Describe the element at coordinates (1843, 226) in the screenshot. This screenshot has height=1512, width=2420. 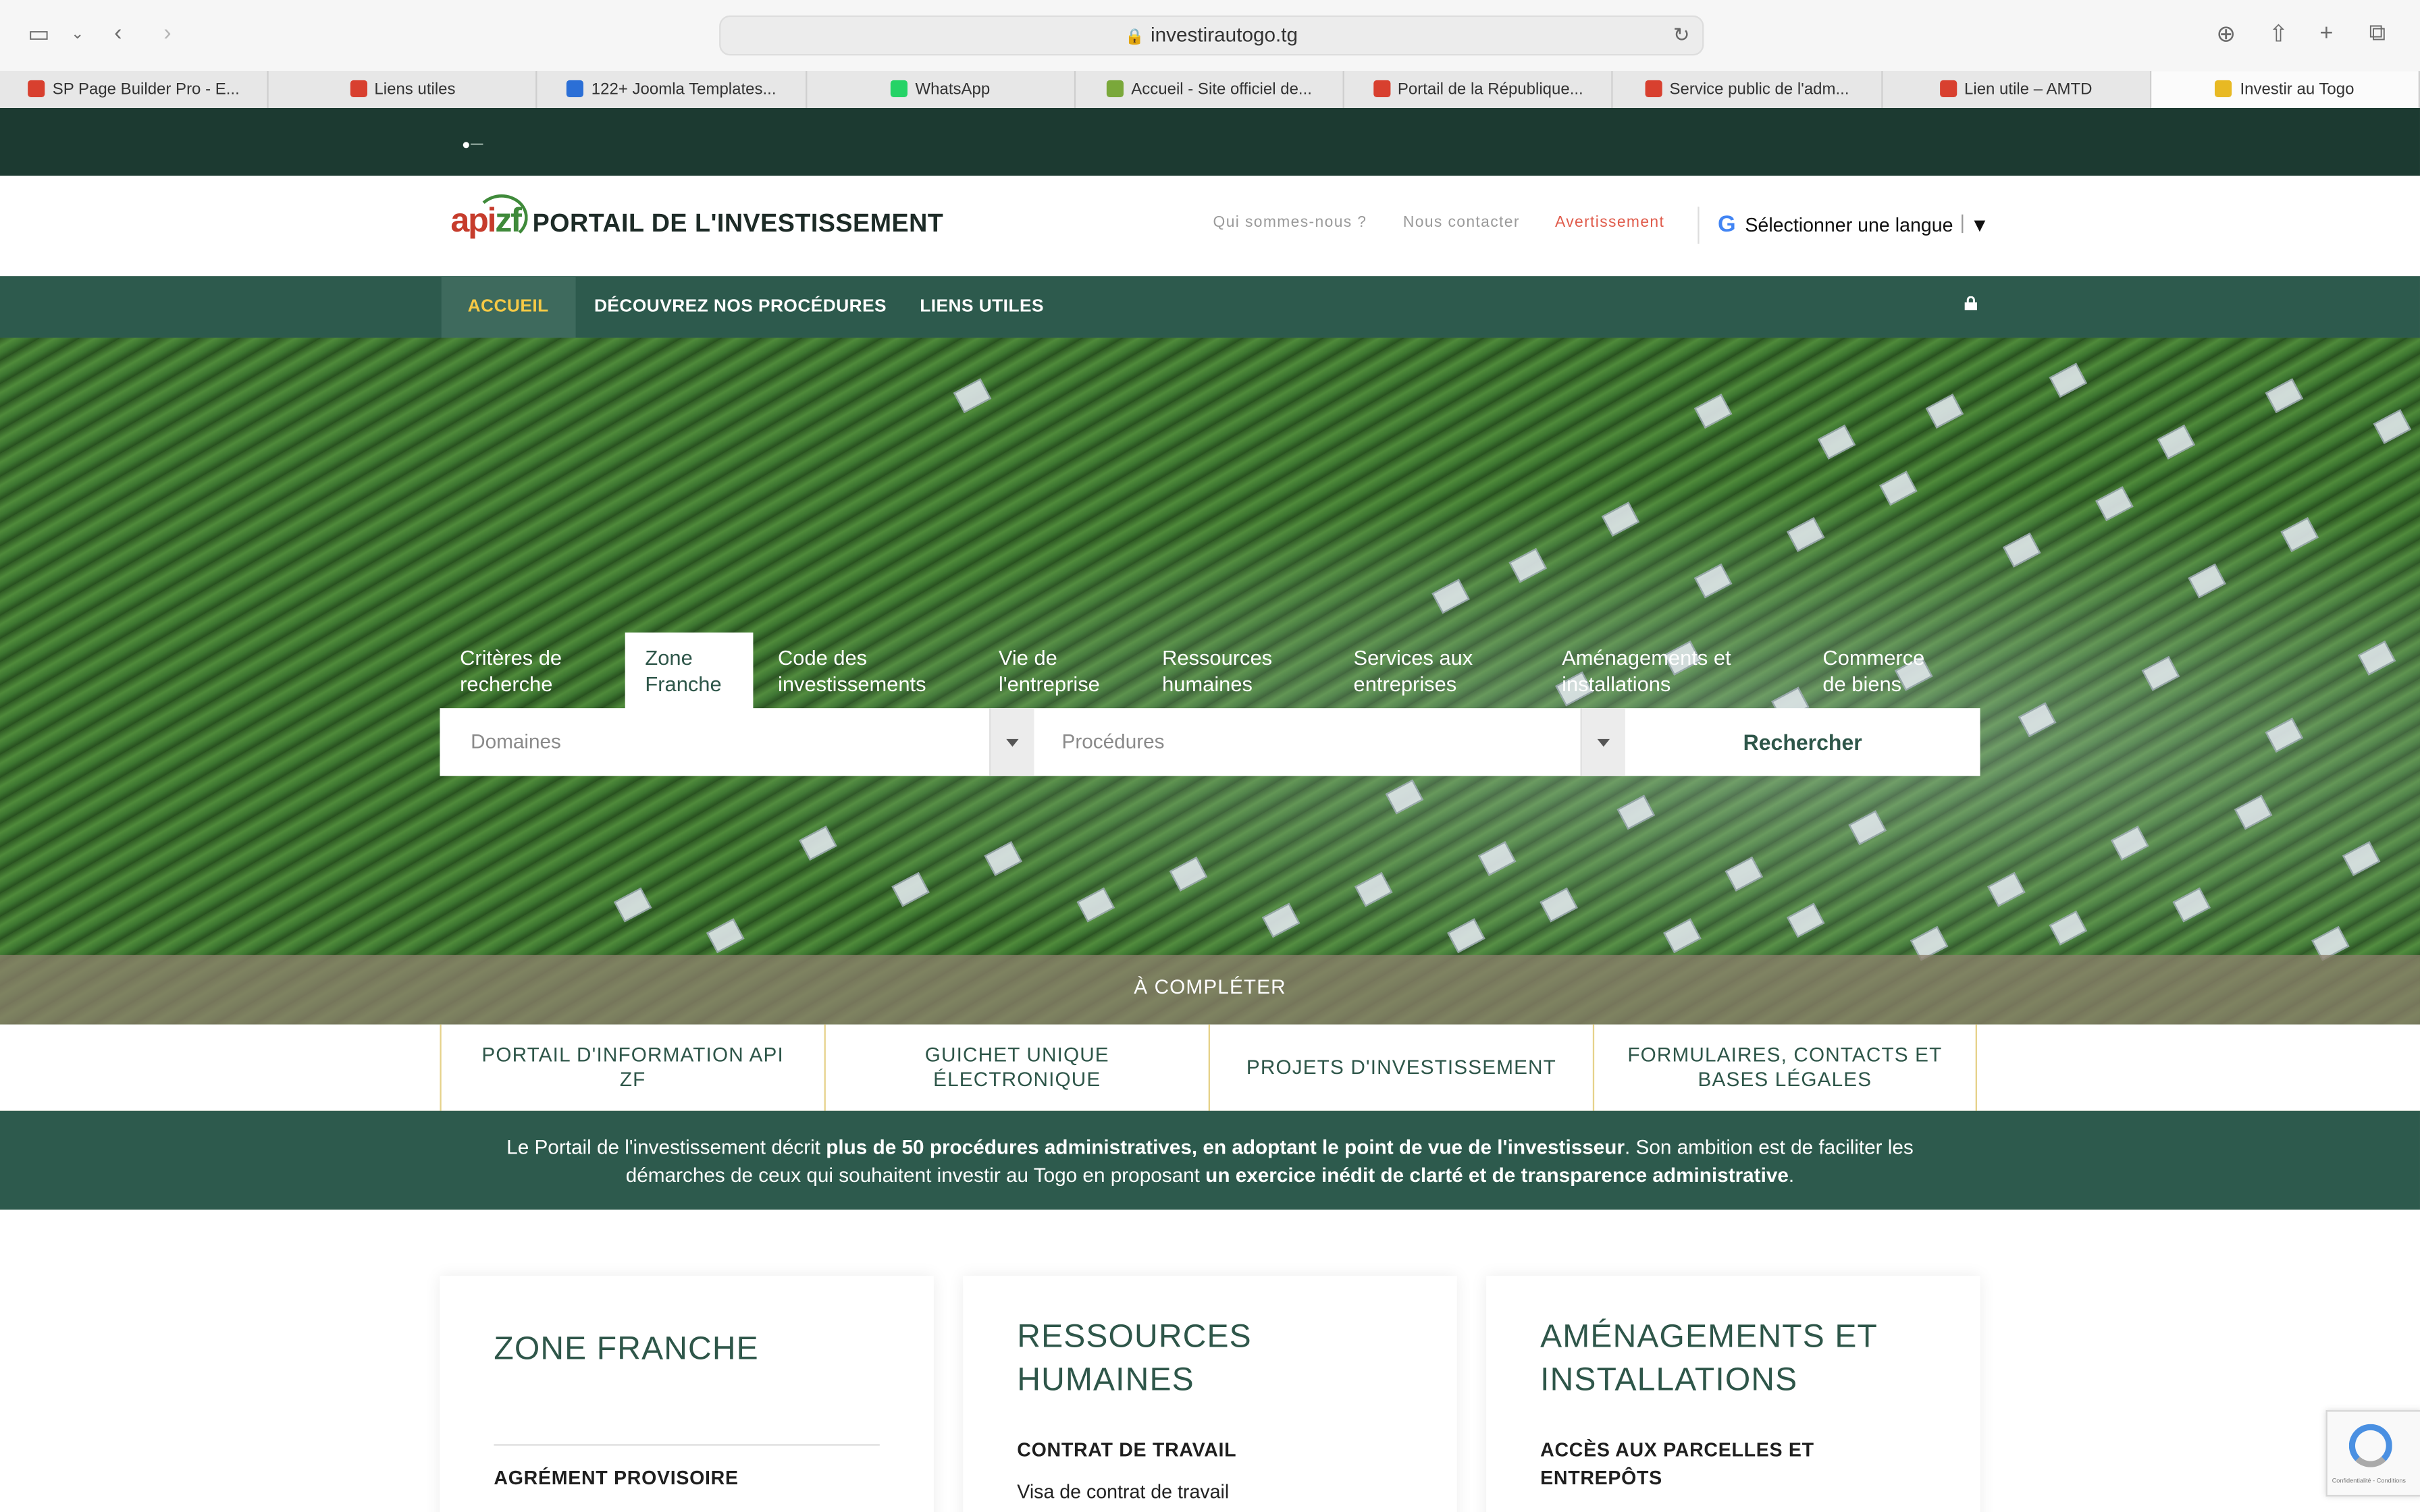
I see `language-selector: G Sélectionner une langue ▼` at that location.